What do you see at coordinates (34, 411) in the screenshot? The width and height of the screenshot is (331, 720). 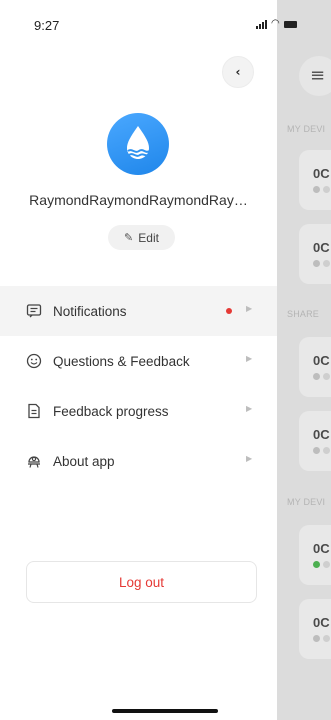 I see `document-icon` at bounding box center [34, 411].